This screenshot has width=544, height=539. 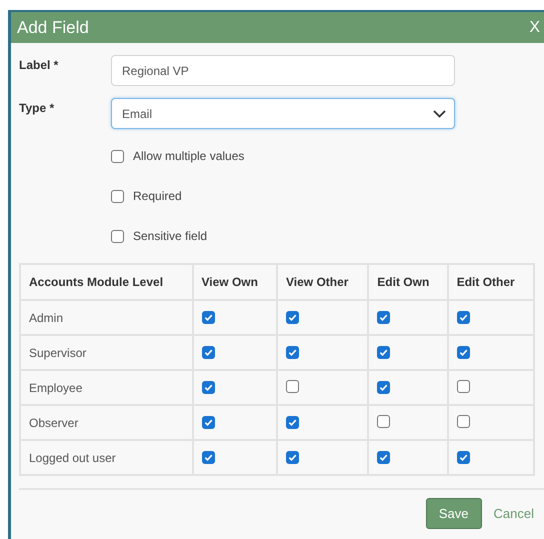 I want to click on checkbox-label: Sensitive field, so click(x=170, y=236).